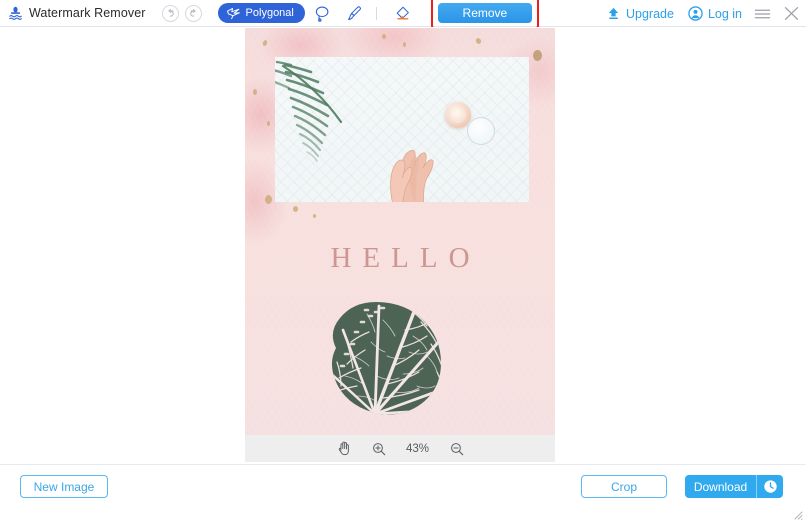  I want to click on inset-photo, so click(402, 129).